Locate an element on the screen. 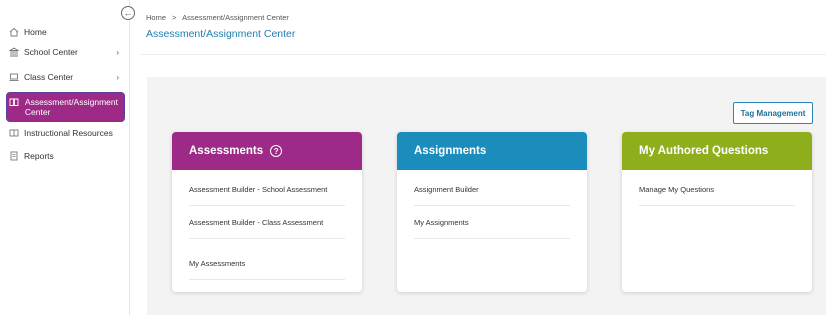 Image resolution: width=826 pixels, height=315 pixels. sidebar-item-label: Home is located at coordinates (35, 32).